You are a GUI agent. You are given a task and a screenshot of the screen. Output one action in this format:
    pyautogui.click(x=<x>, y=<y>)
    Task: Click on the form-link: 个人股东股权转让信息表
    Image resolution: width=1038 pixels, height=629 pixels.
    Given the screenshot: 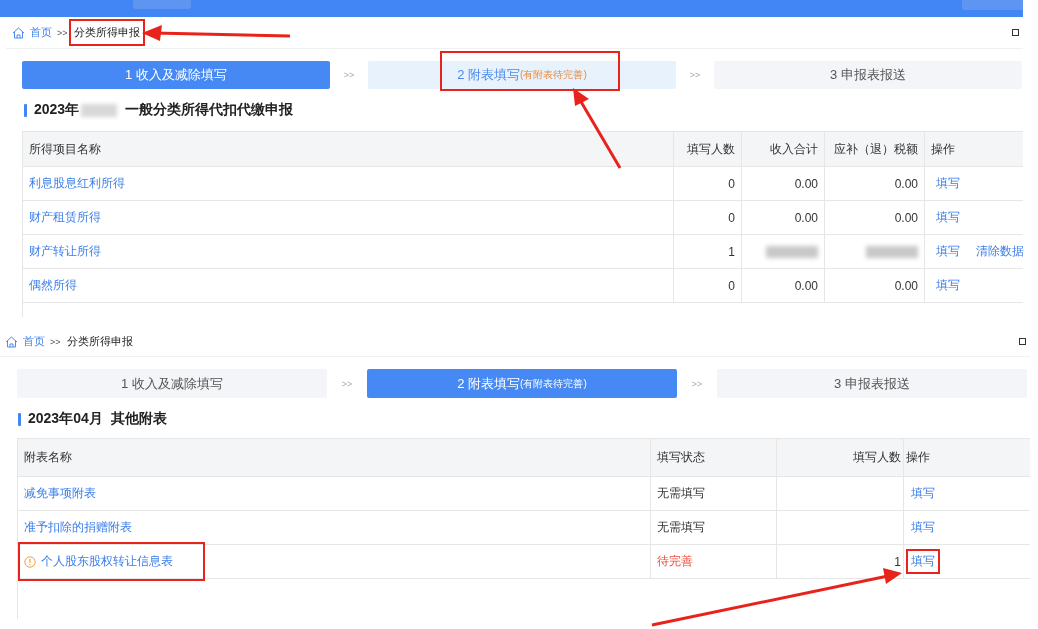 What is the action you would take?
    pyautogui.click(x=107, y=561)
    